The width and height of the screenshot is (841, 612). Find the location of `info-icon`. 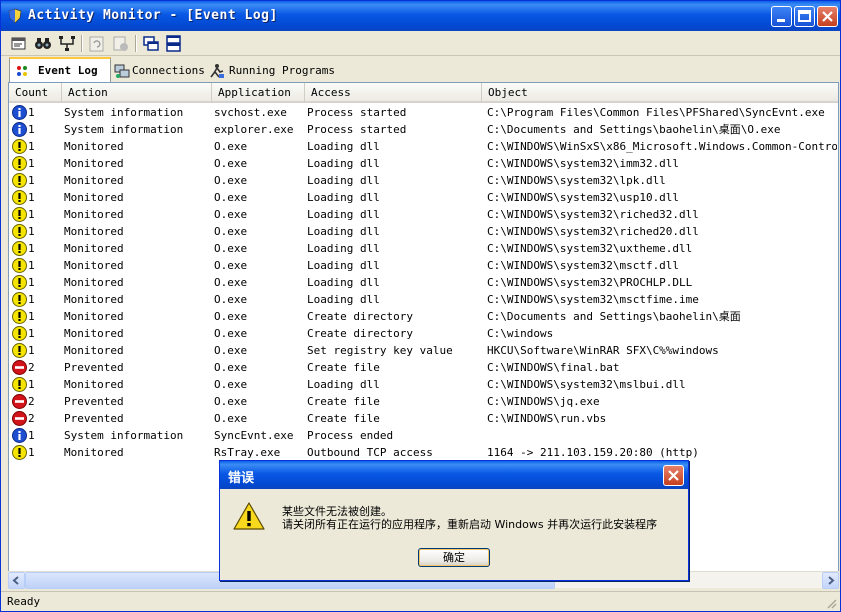

info-icon is located at coordinates (19, 129).